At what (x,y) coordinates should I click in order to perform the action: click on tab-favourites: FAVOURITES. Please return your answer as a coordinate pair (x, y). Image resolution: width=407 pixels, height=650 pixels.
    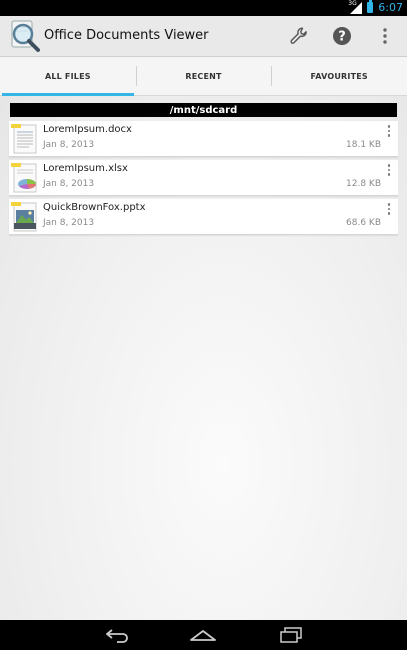
    Looking at the image, I should click on (339, 76).